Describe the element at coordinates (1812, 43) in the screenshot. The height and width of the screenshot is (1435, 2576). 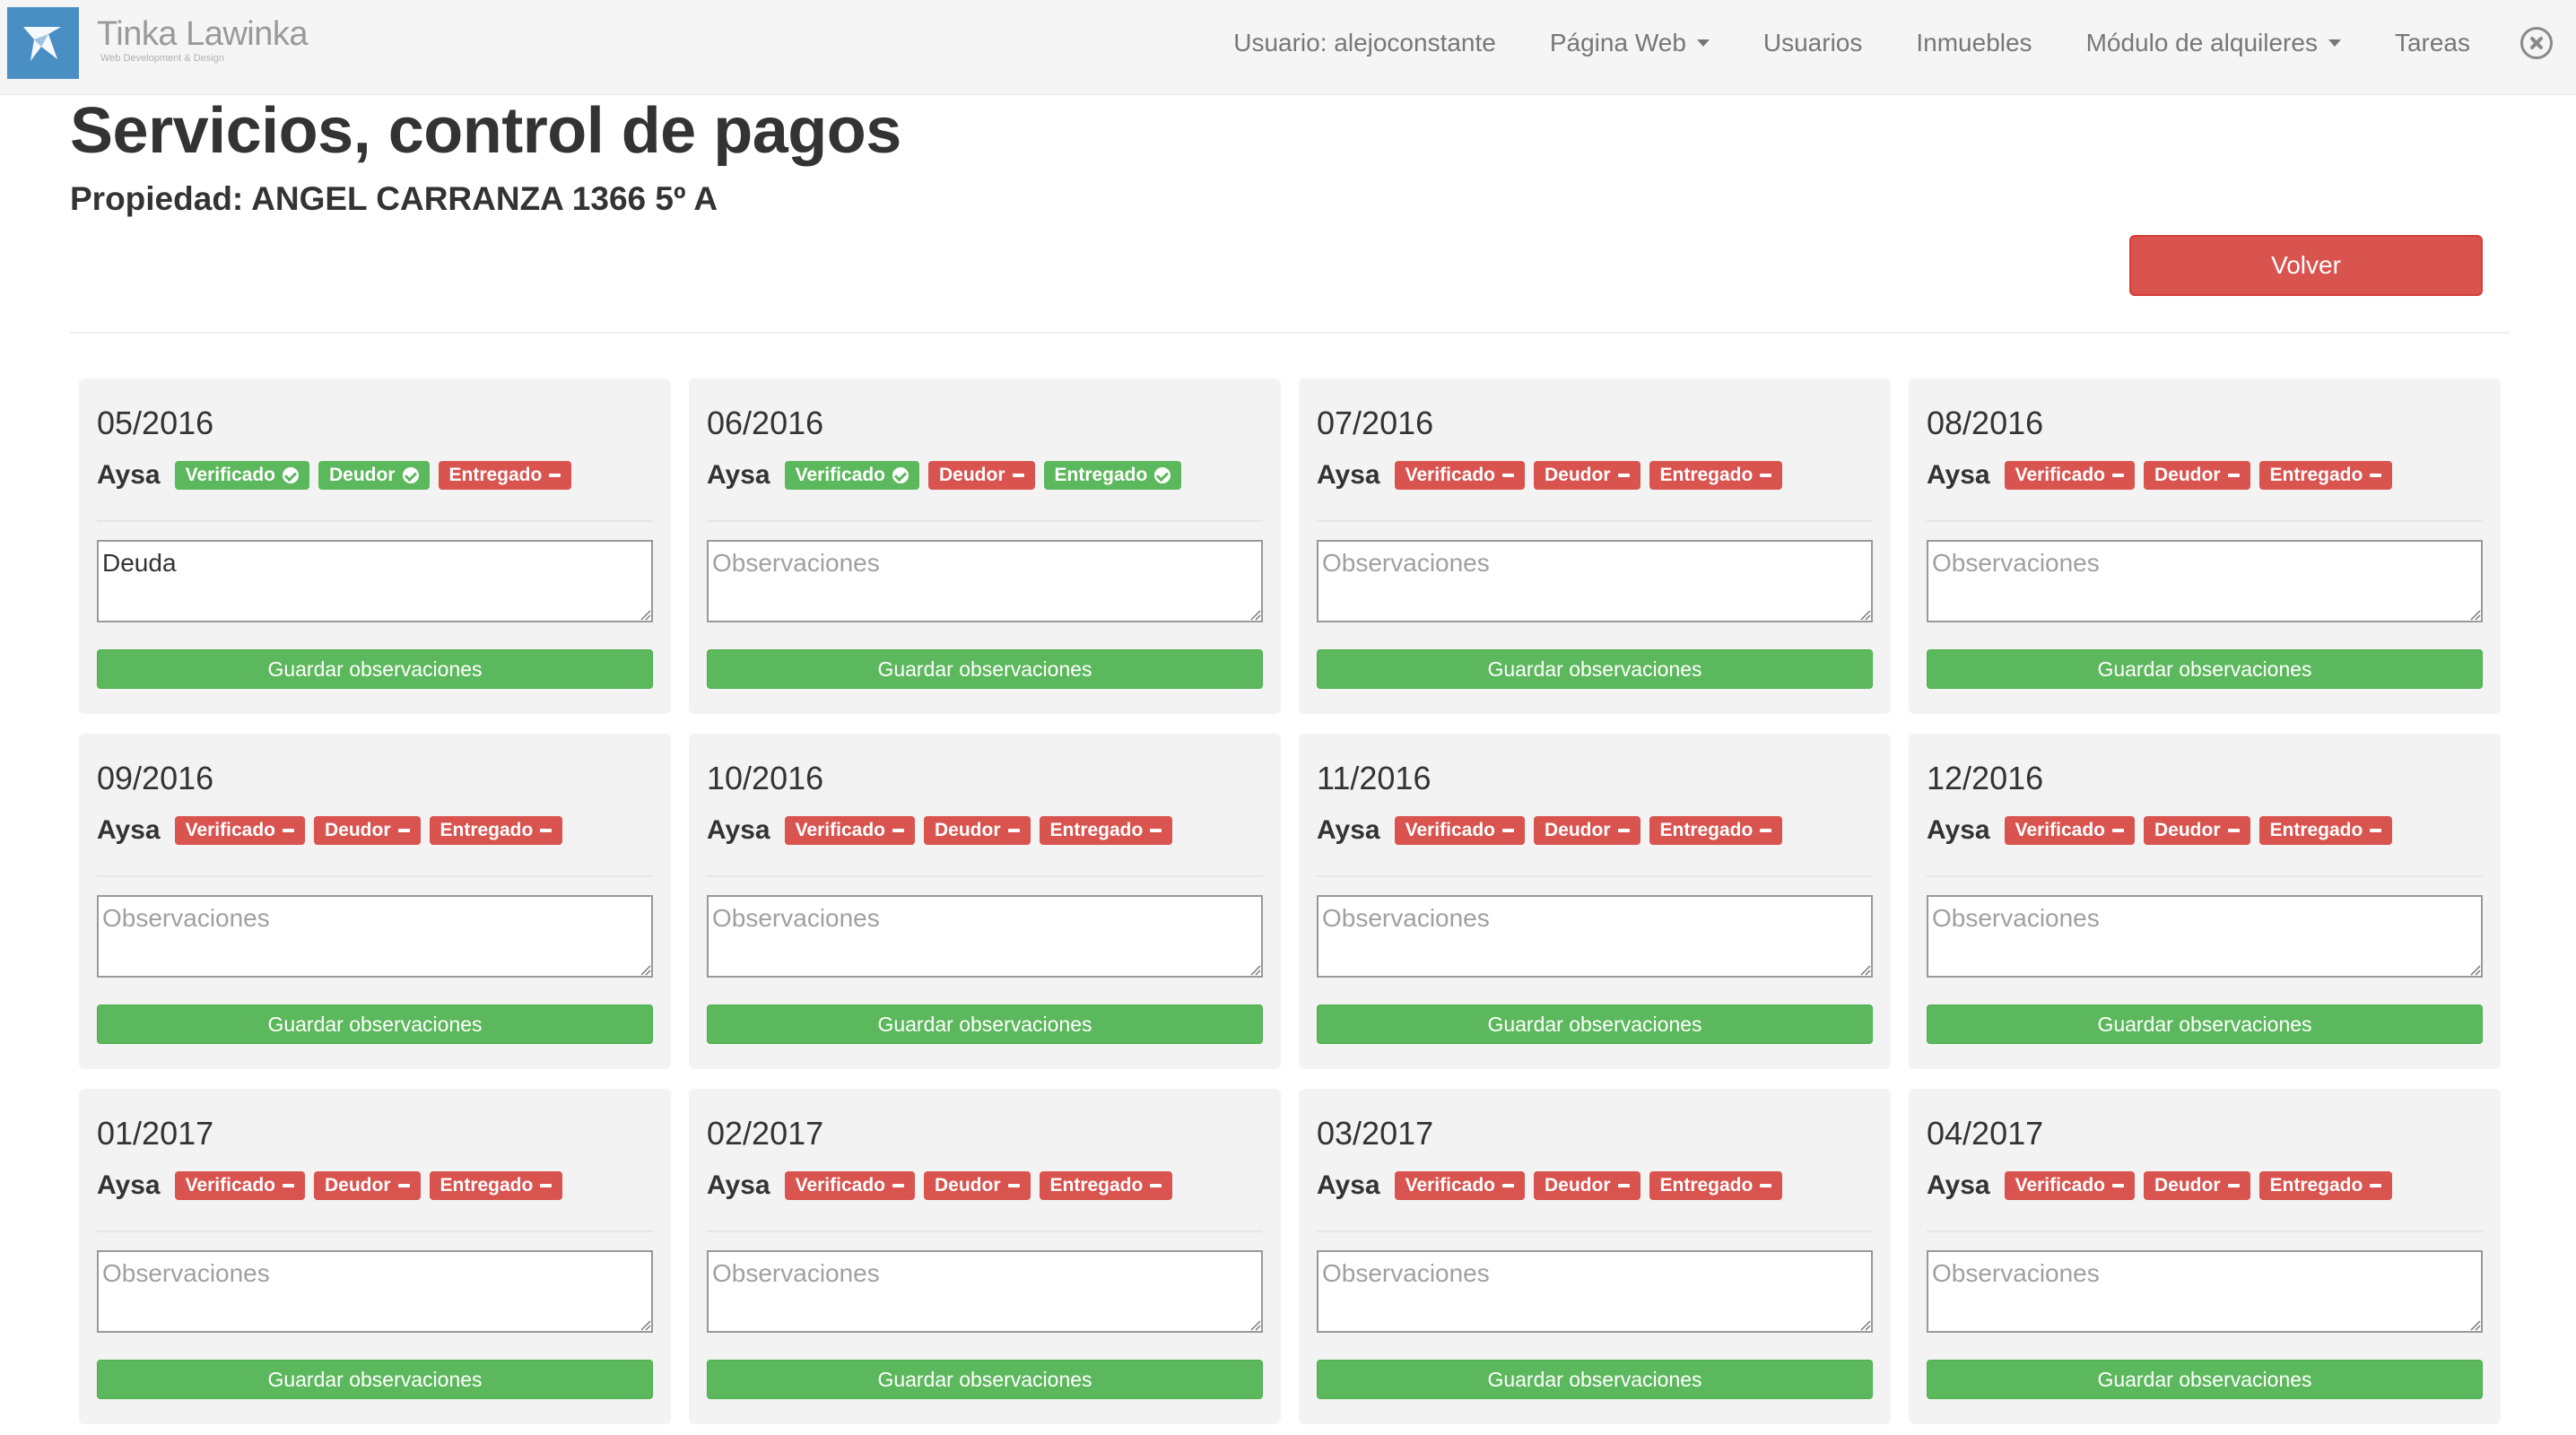
I see `nav-usuarios: Usuarios` at that location.